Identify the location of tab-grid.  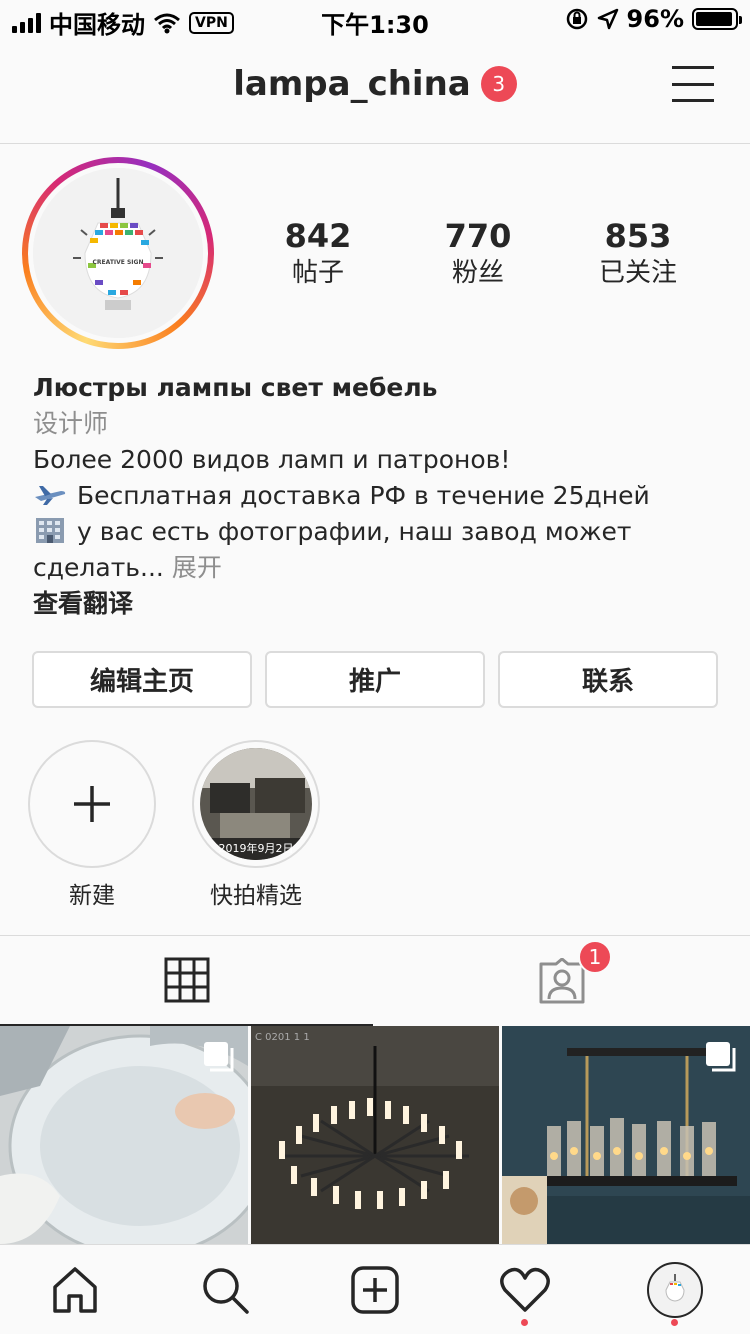
(186, 981).